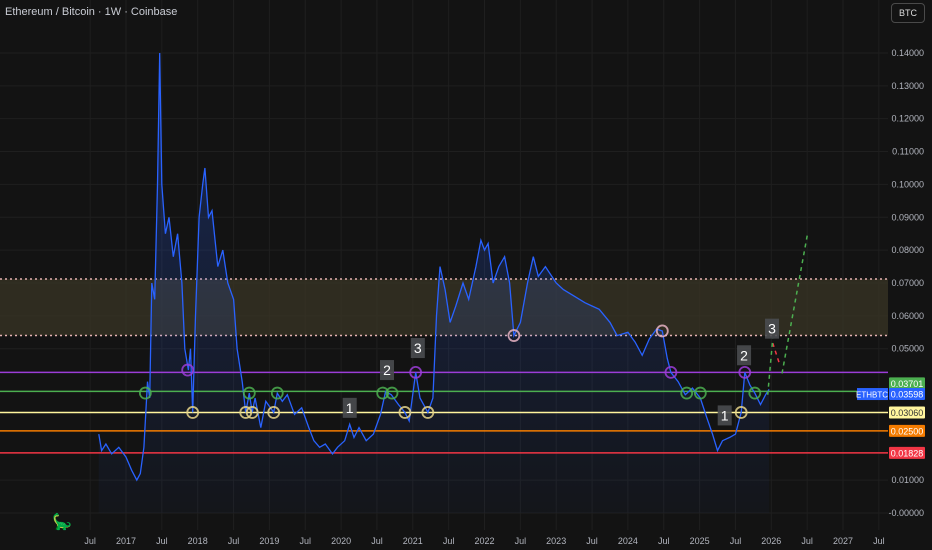 The width and height of the screenshot is (932, 550). I want to click on x-tick-label: 2022, so click(484, 541).